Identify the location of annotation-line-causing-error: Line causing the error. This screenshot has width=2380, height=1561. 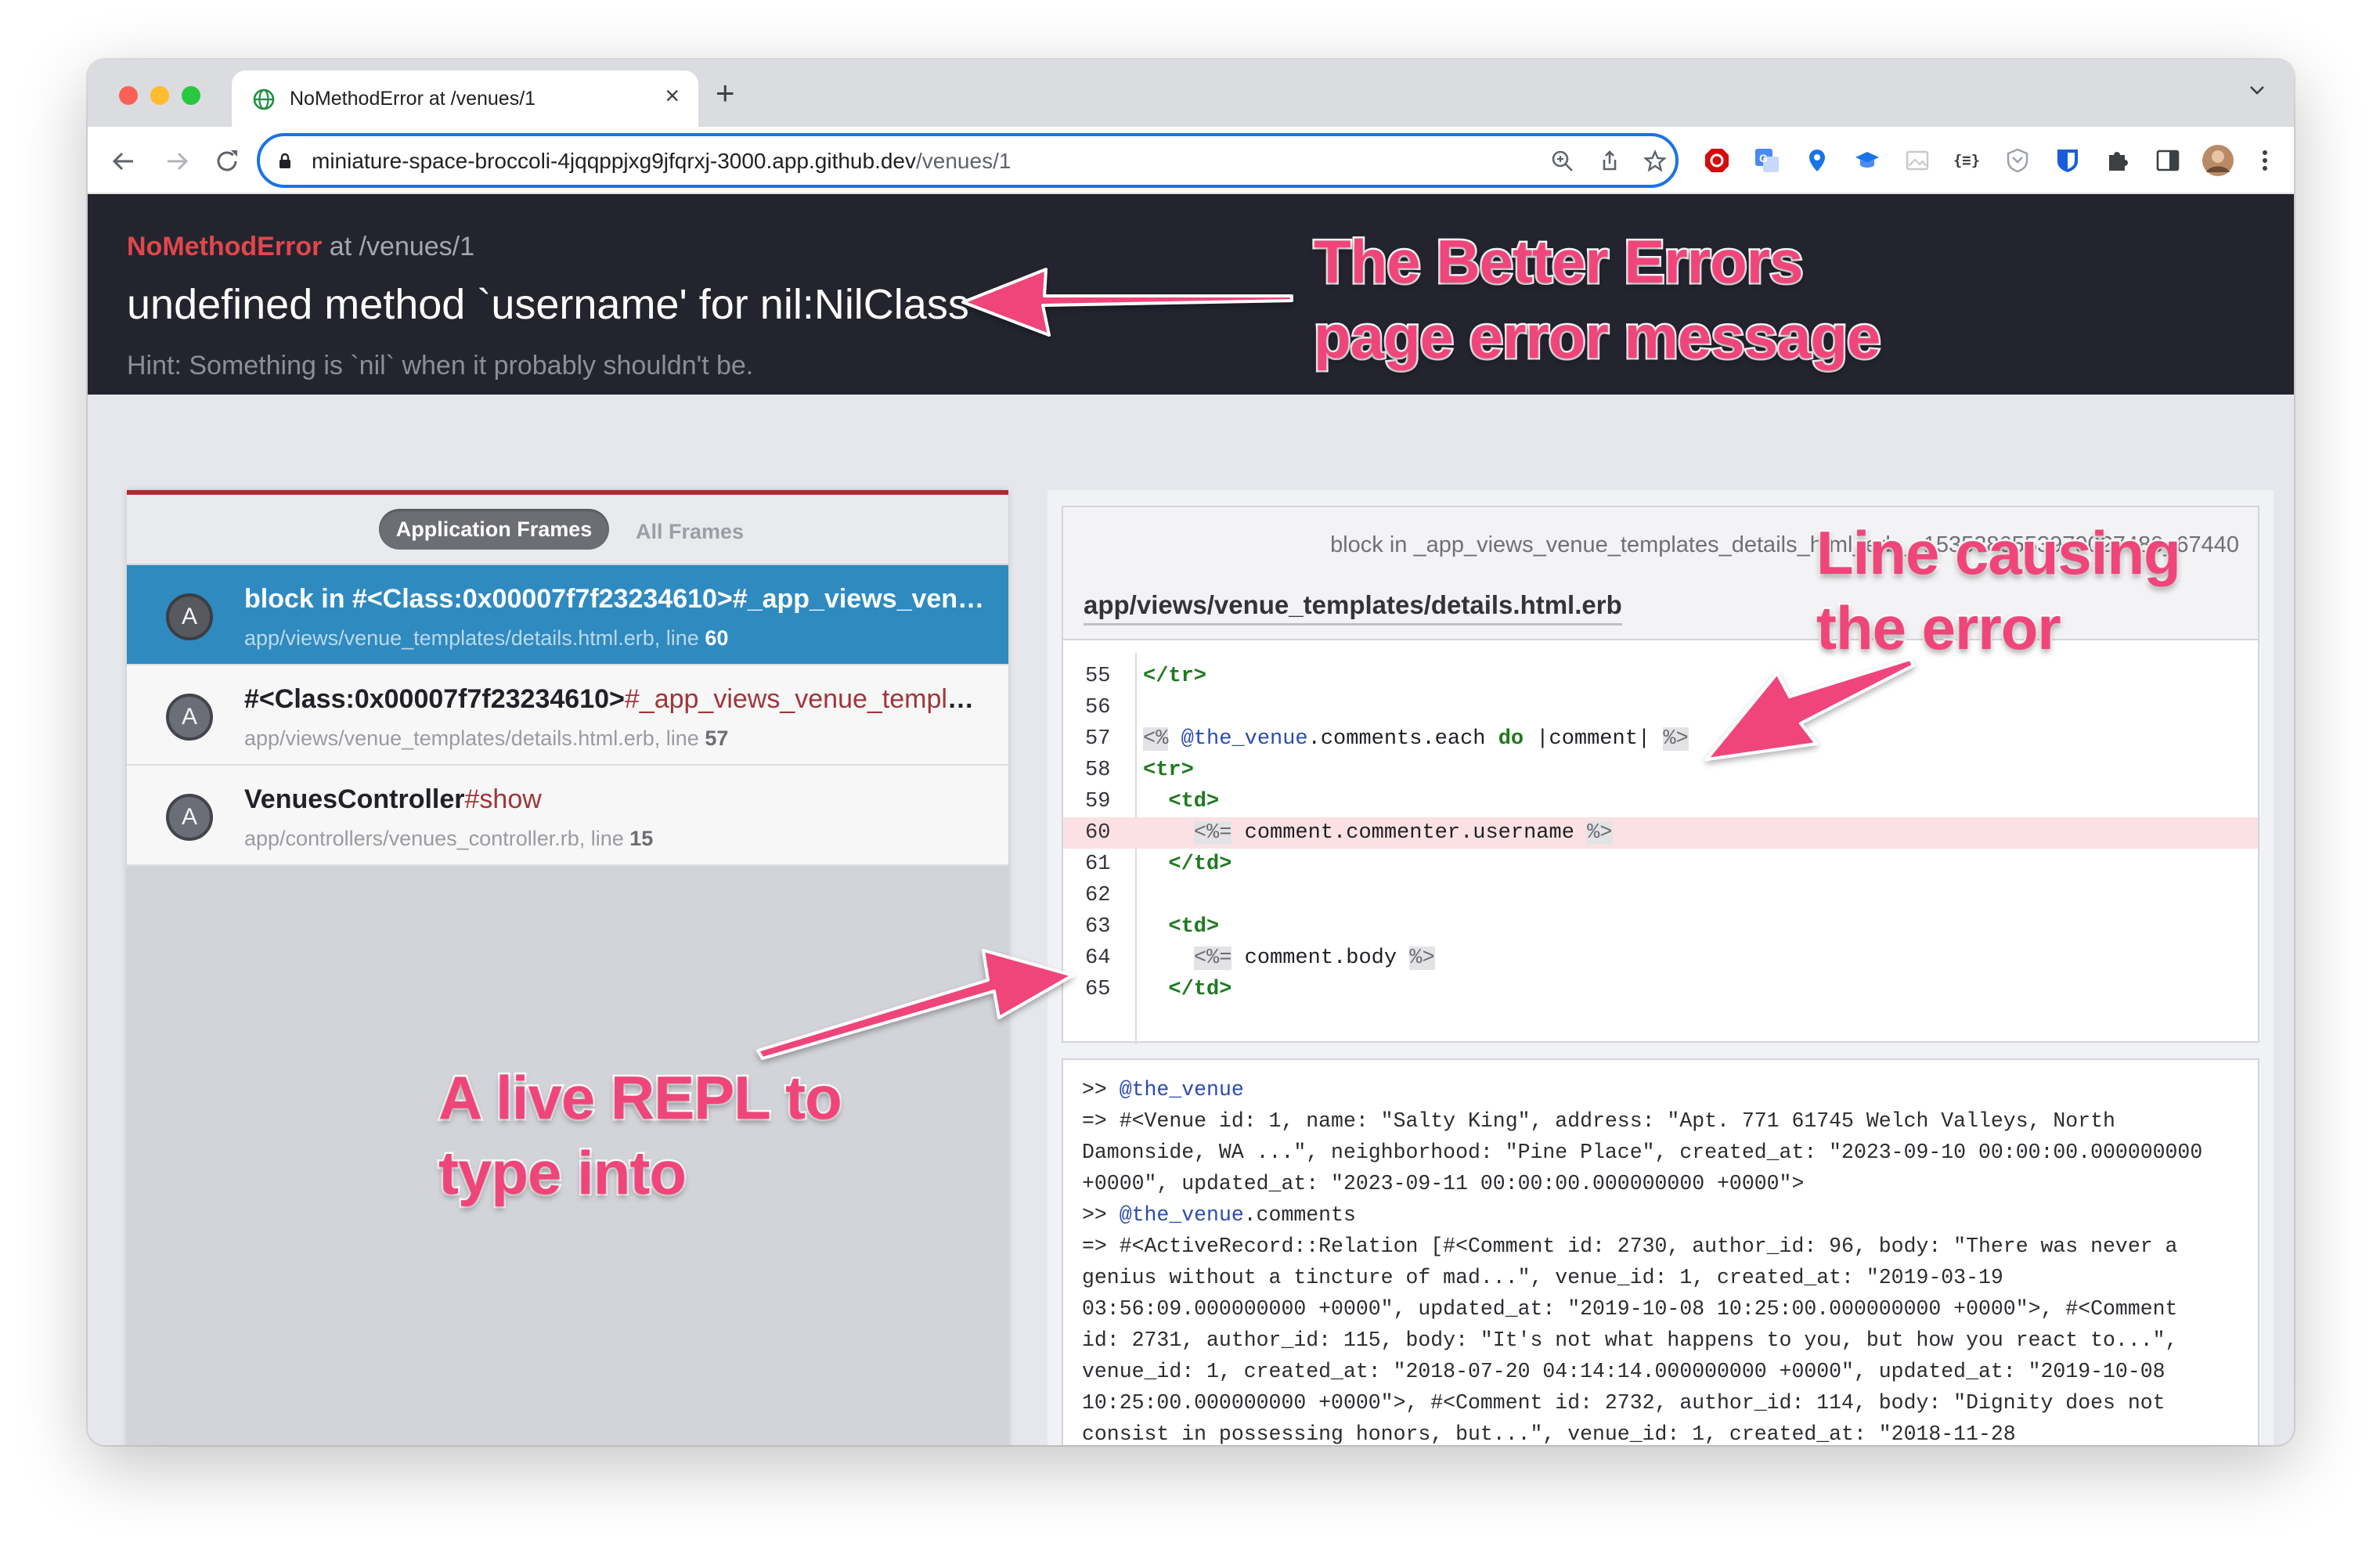
(1999, 590).